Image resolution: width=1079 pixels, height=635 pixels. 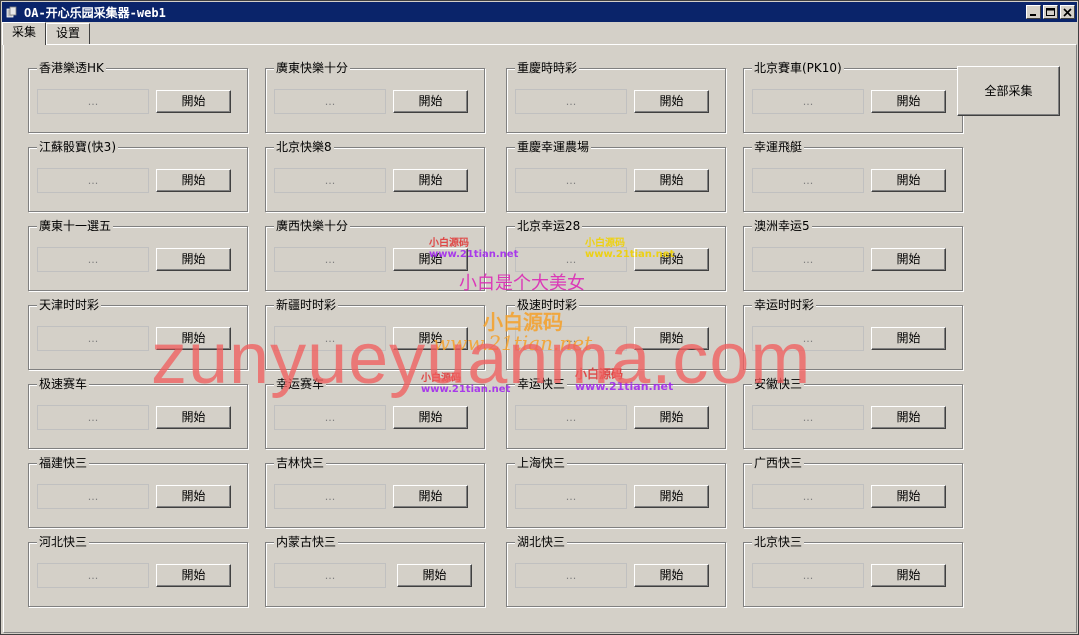 I want to click on group-title: 北京快樂8, so click(x=304, y=147).